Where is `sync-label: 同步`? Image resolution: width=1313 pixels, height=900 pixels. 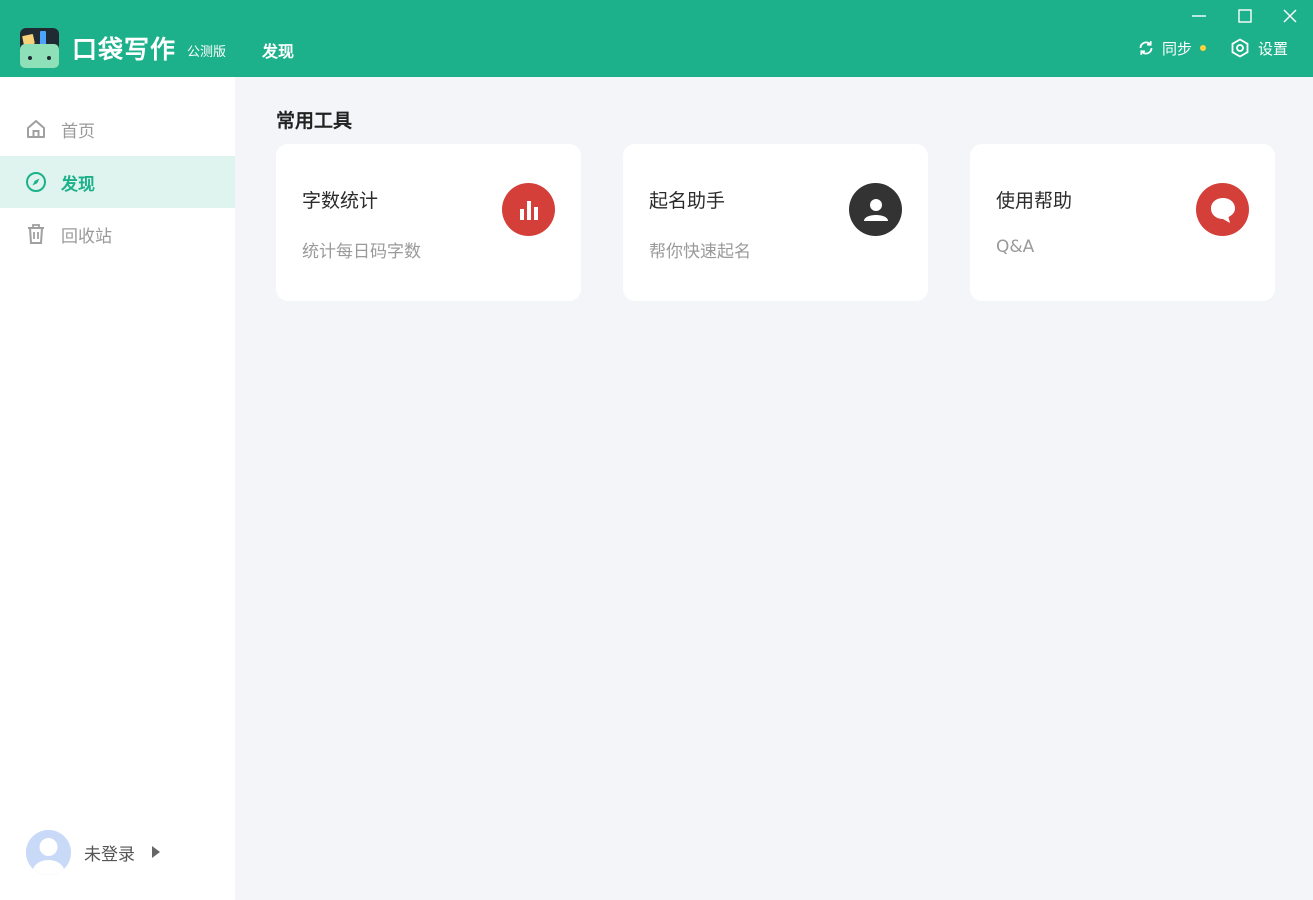 sync-label: 同步 is located at coordinates (1177, 48).